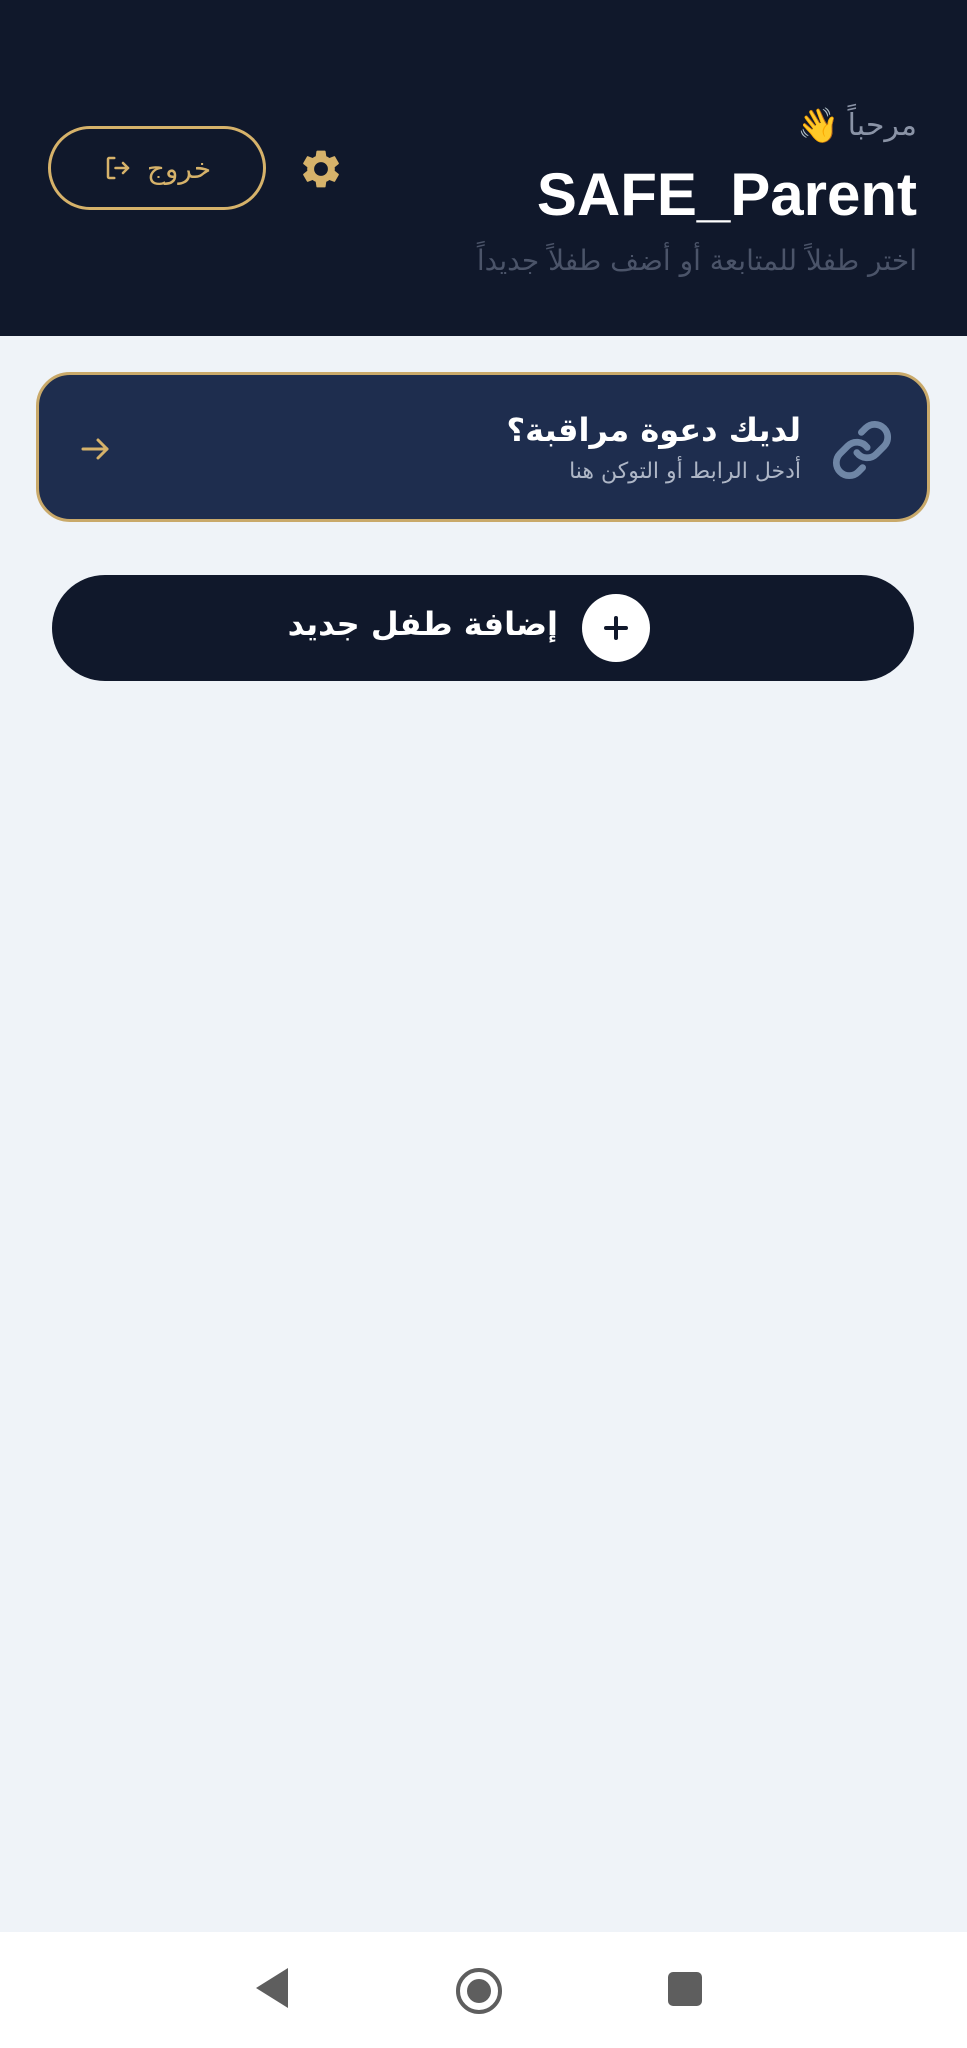 The image size is (967, 2048). I want to click on waving-hand-icon: 👋, so click(818, 125).